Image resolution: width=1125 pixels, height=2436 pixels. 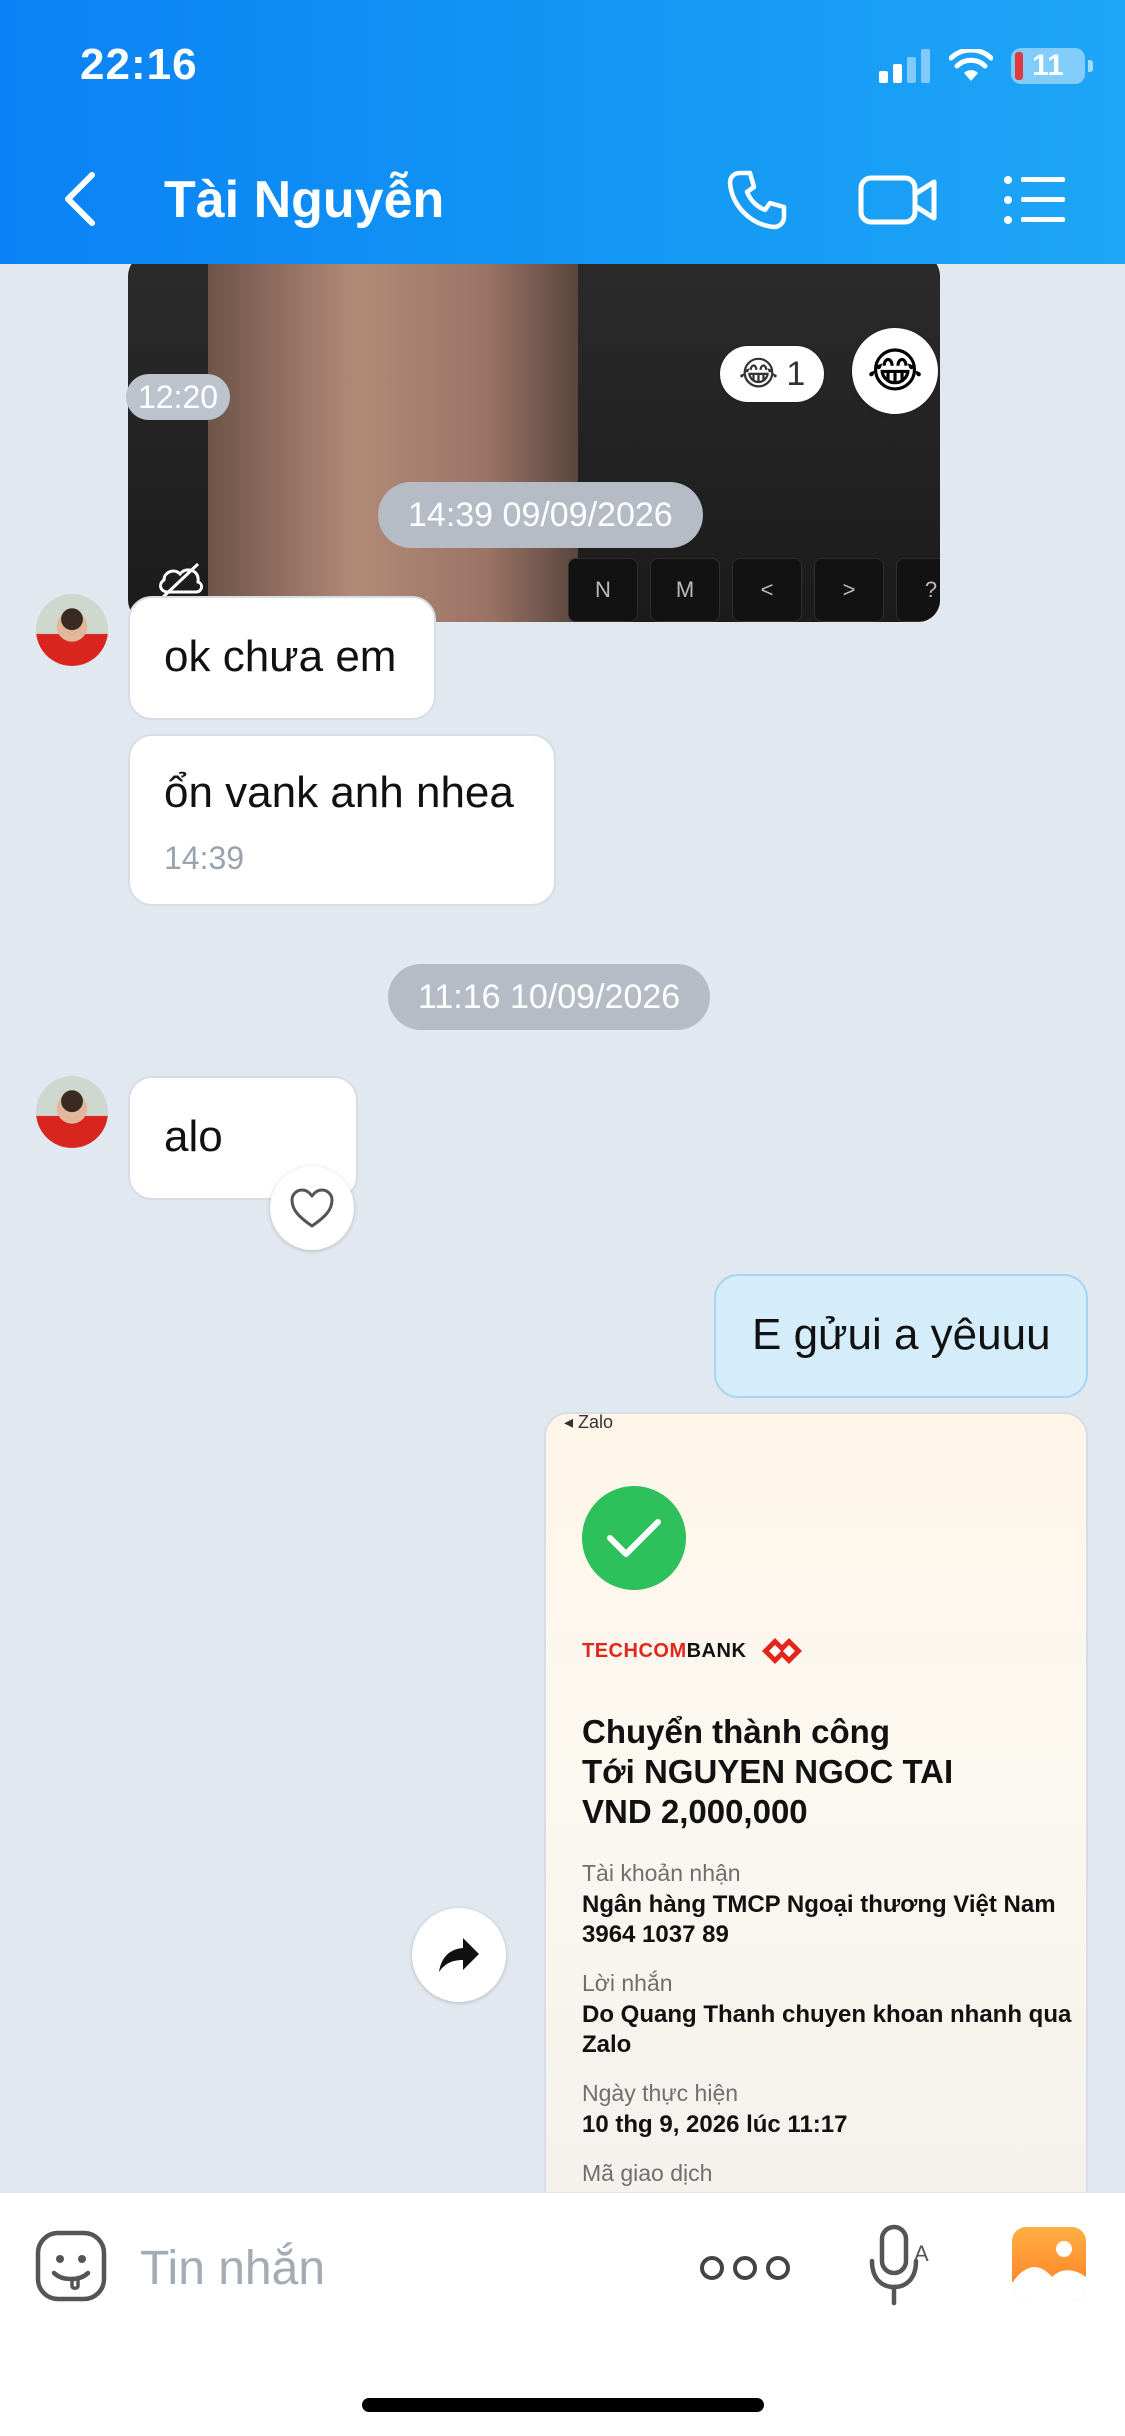 I want to click on outgoing-message: E gửui a yêuuu, so click(x=901, y=1336).